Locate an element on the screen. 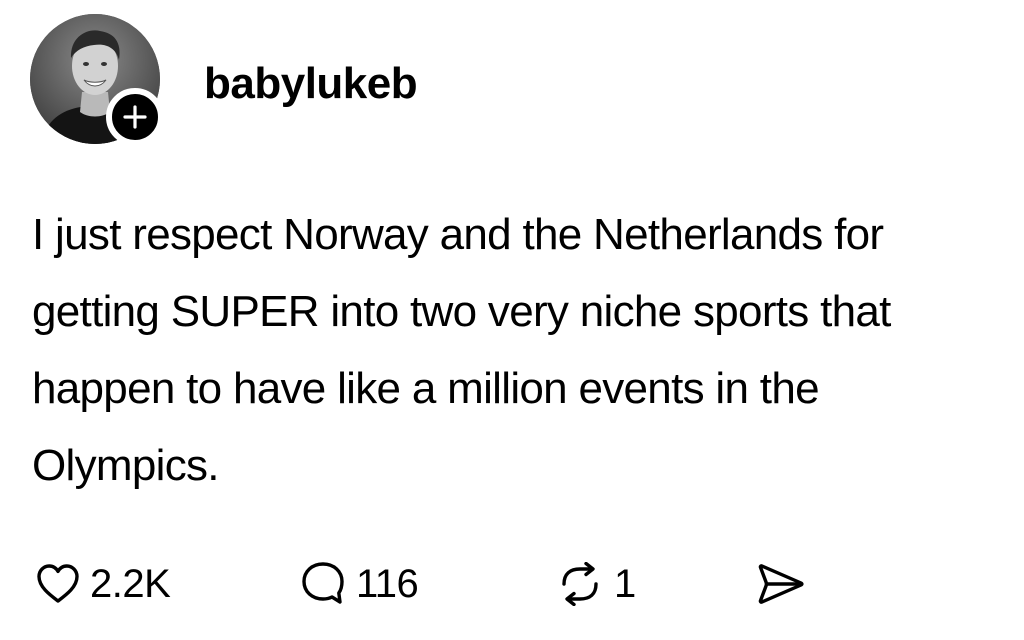 The height and width of the screenshot is (640, 1024). heart-icon is located at coordinates (58, 583).